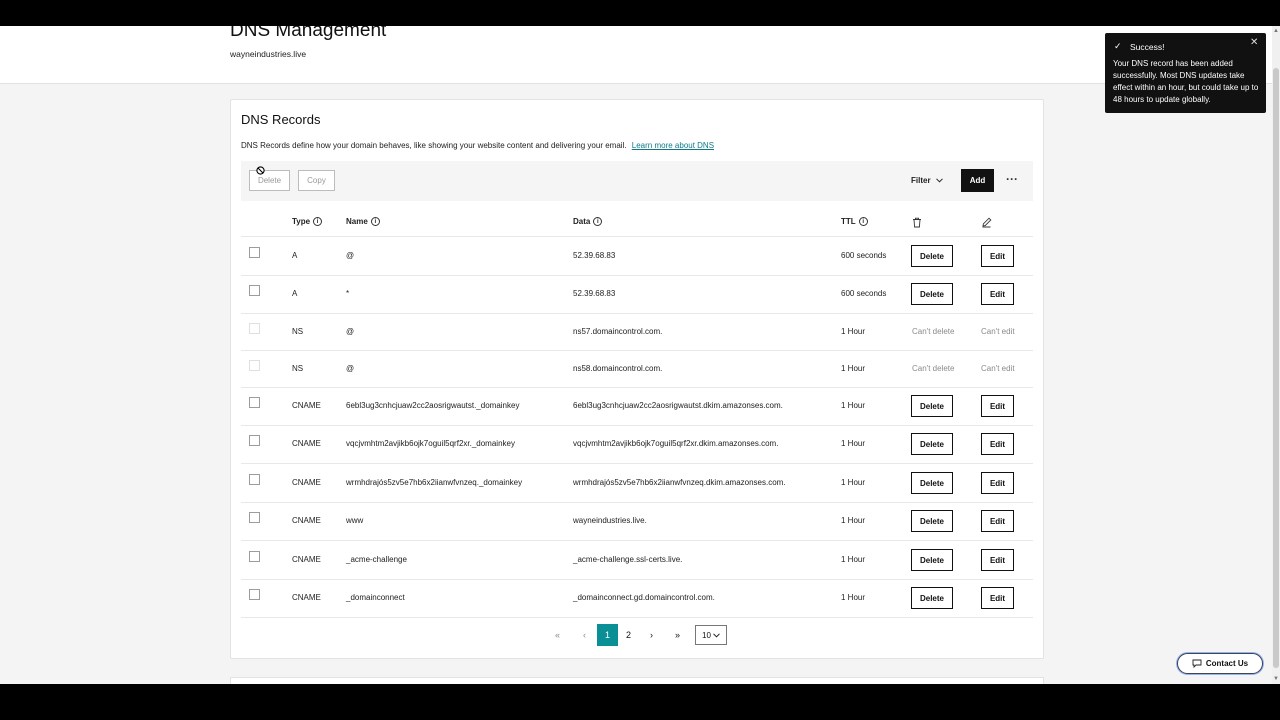 The width and height of the screenshot is (1280, 720). I want to click on record-data: 52.39.68.83, so click(594, 293).